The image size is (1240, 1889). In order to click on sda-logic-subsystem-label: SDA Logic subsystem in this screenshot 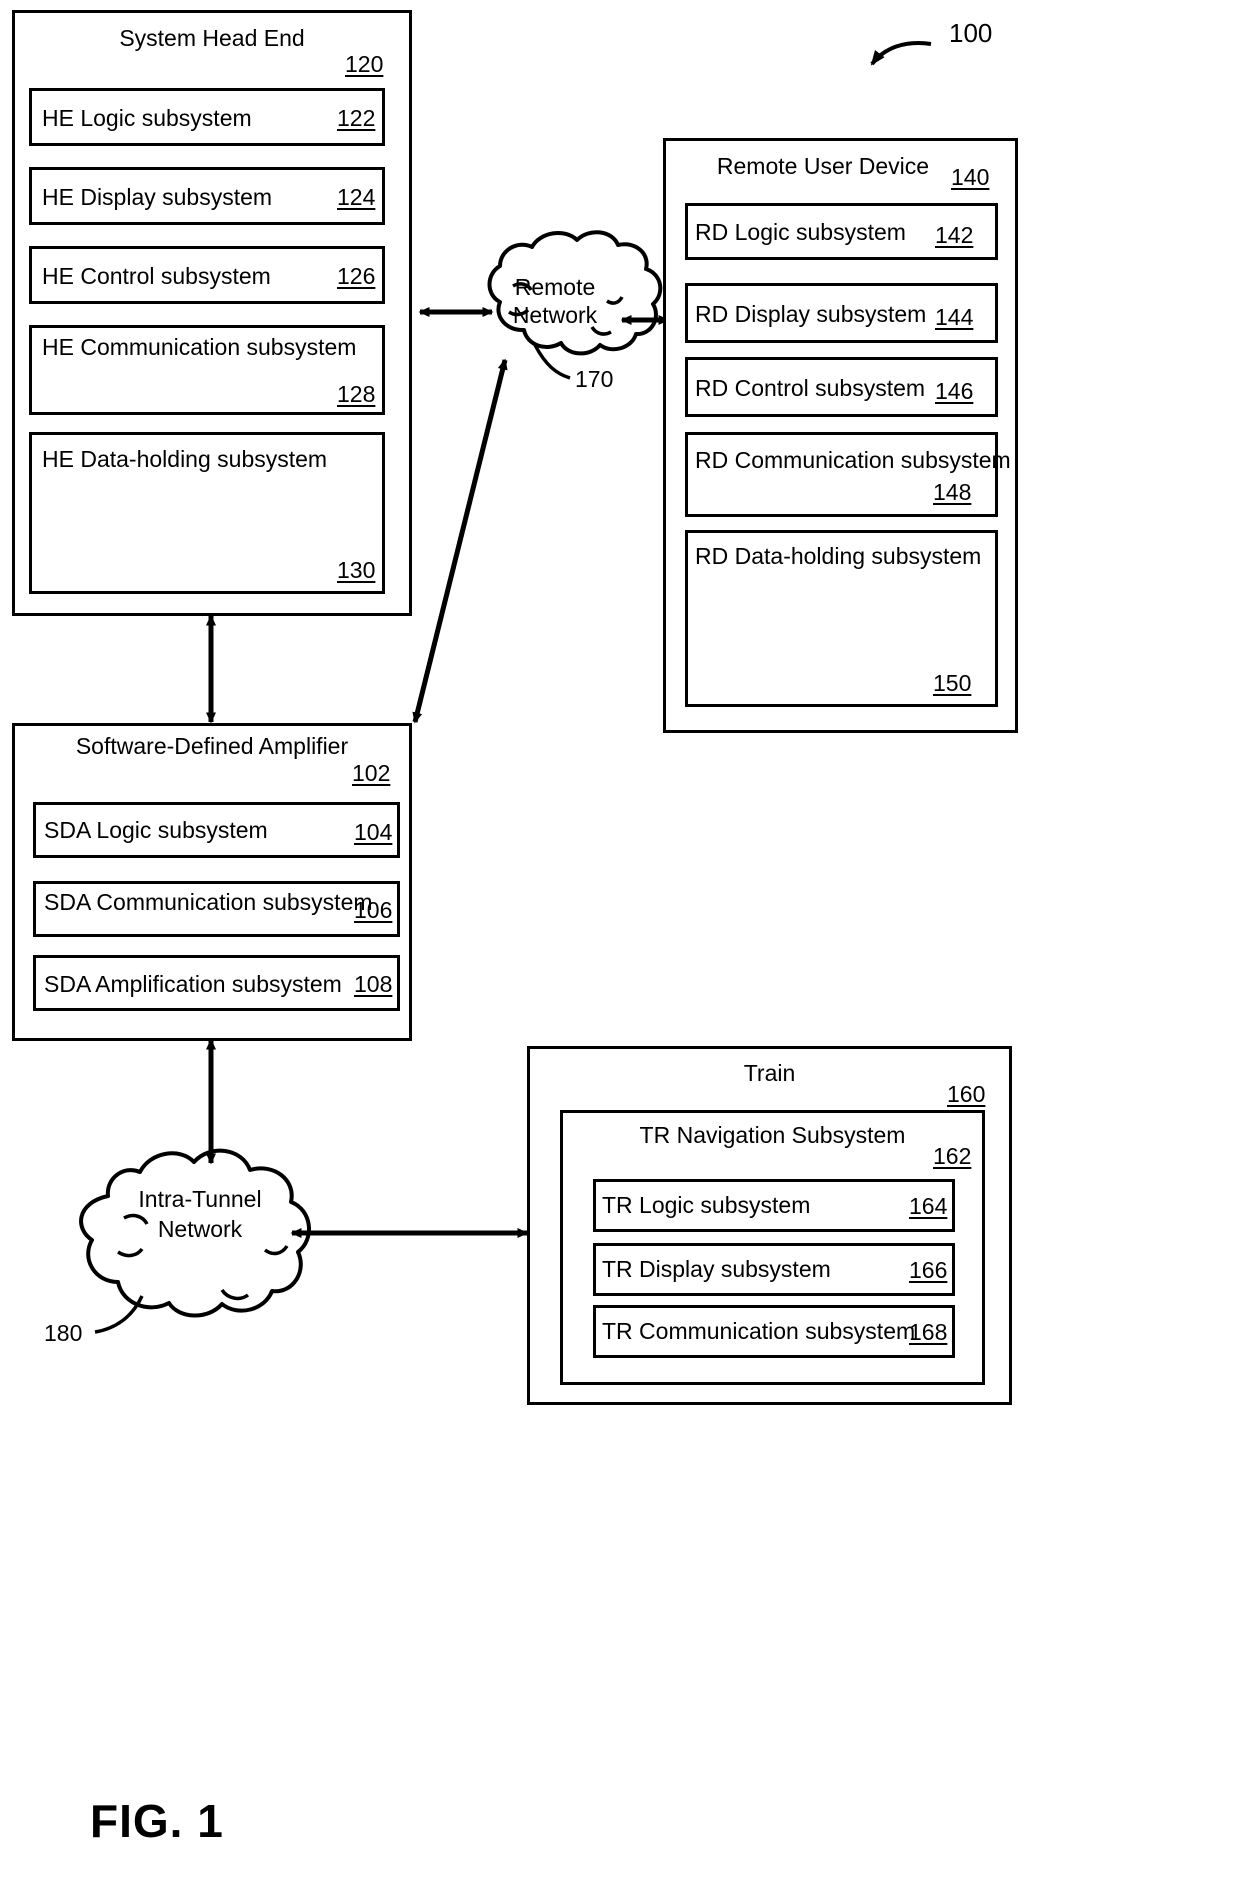, I will do `click(156, 830)`.